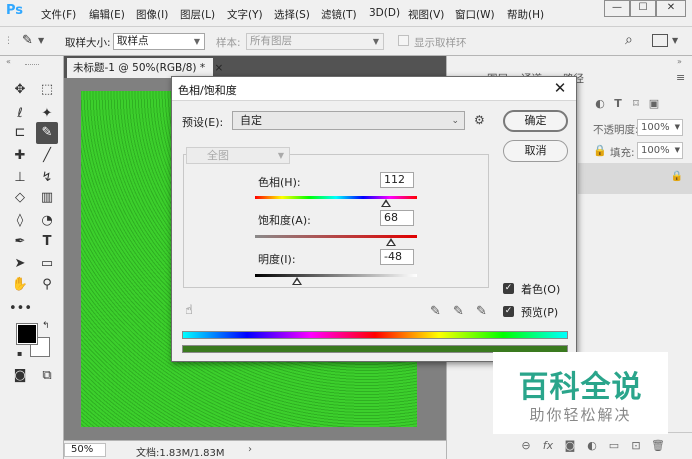 The height and width of the screenshot is (459, 692). What do you see at coordinates (440, 43) in the screenshot?
I see `show-ring-label: 显示取样环` at bounding box center [440, 43].